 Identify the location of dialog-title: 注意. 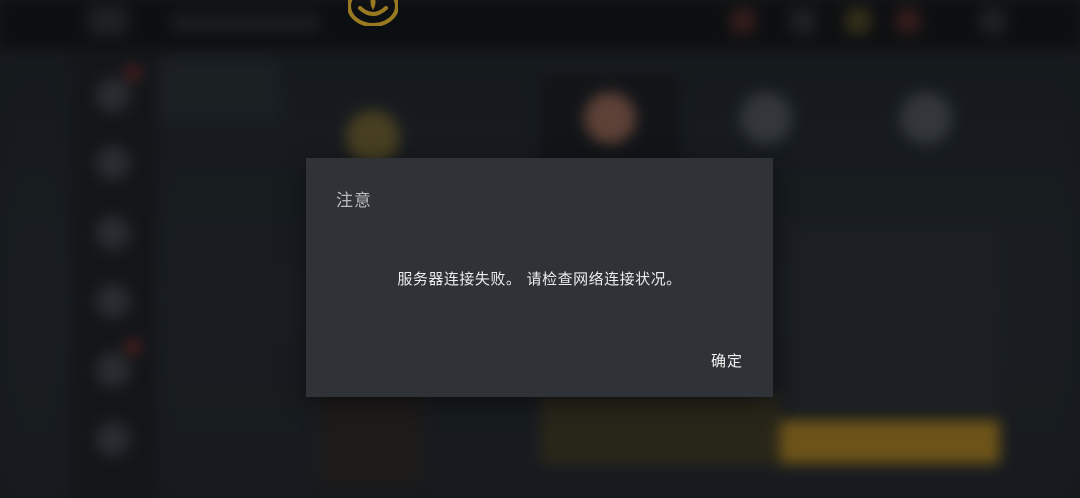
(354, 201).